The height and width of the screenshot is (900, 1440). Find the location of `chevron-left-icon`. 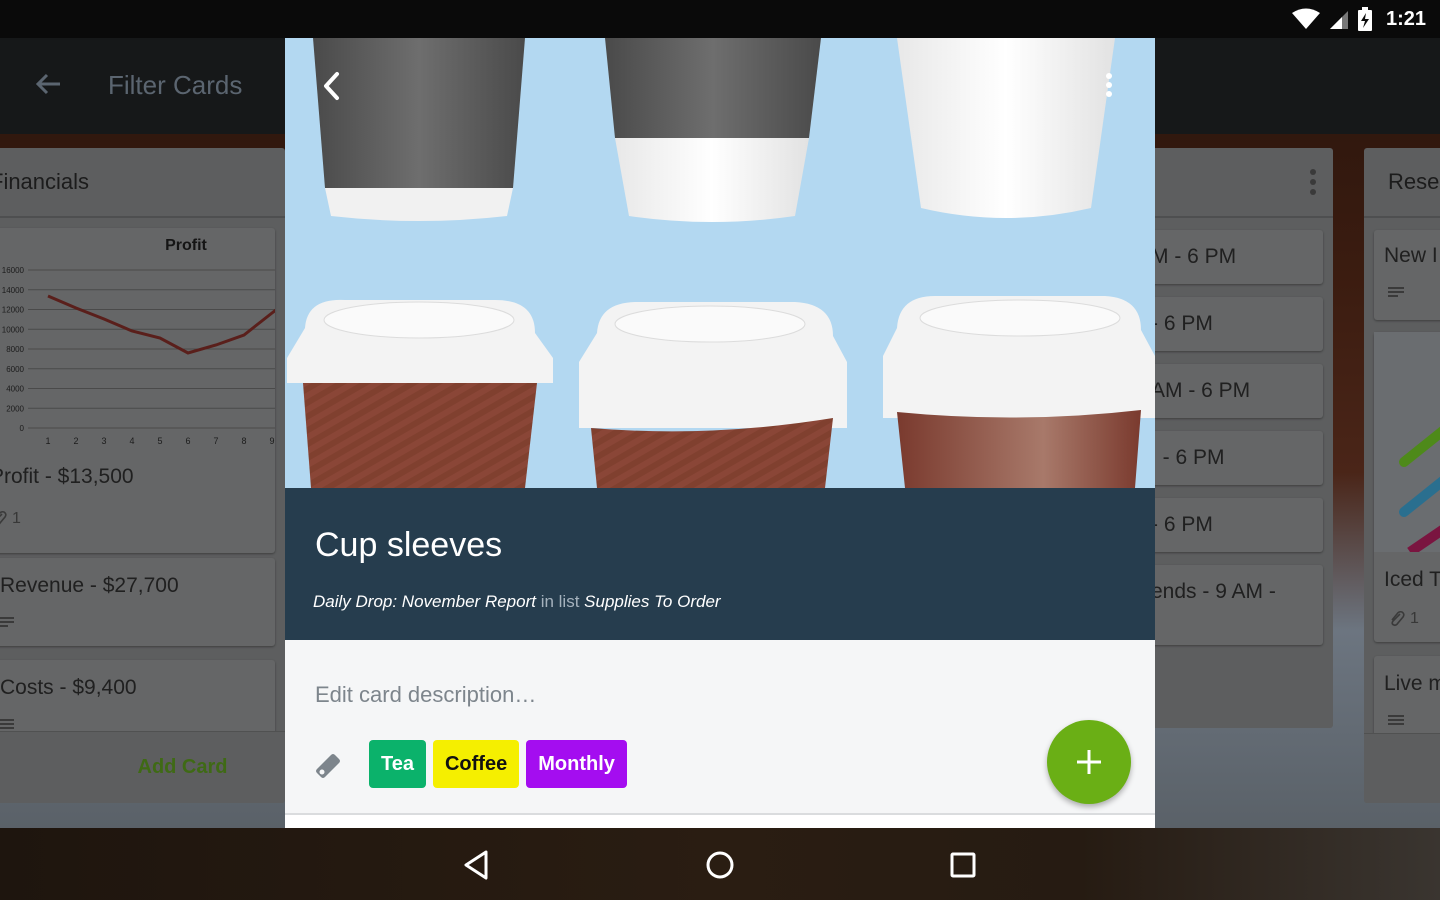

chevron-left-icon is located at coordinates (333, 86).